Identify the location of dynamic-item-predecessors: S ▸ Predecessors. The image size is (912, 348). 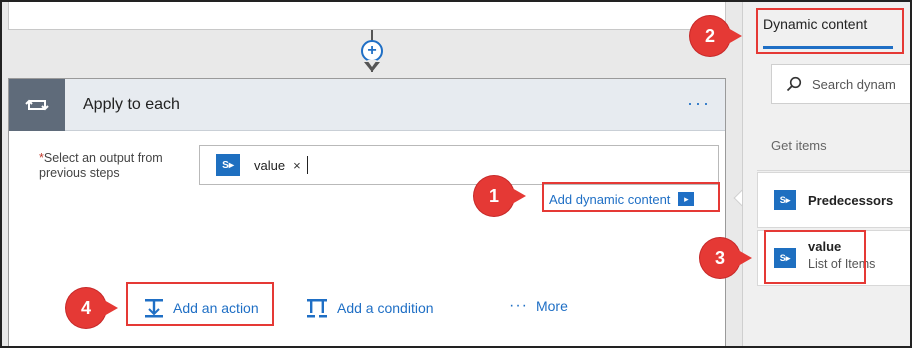
(833, 200).